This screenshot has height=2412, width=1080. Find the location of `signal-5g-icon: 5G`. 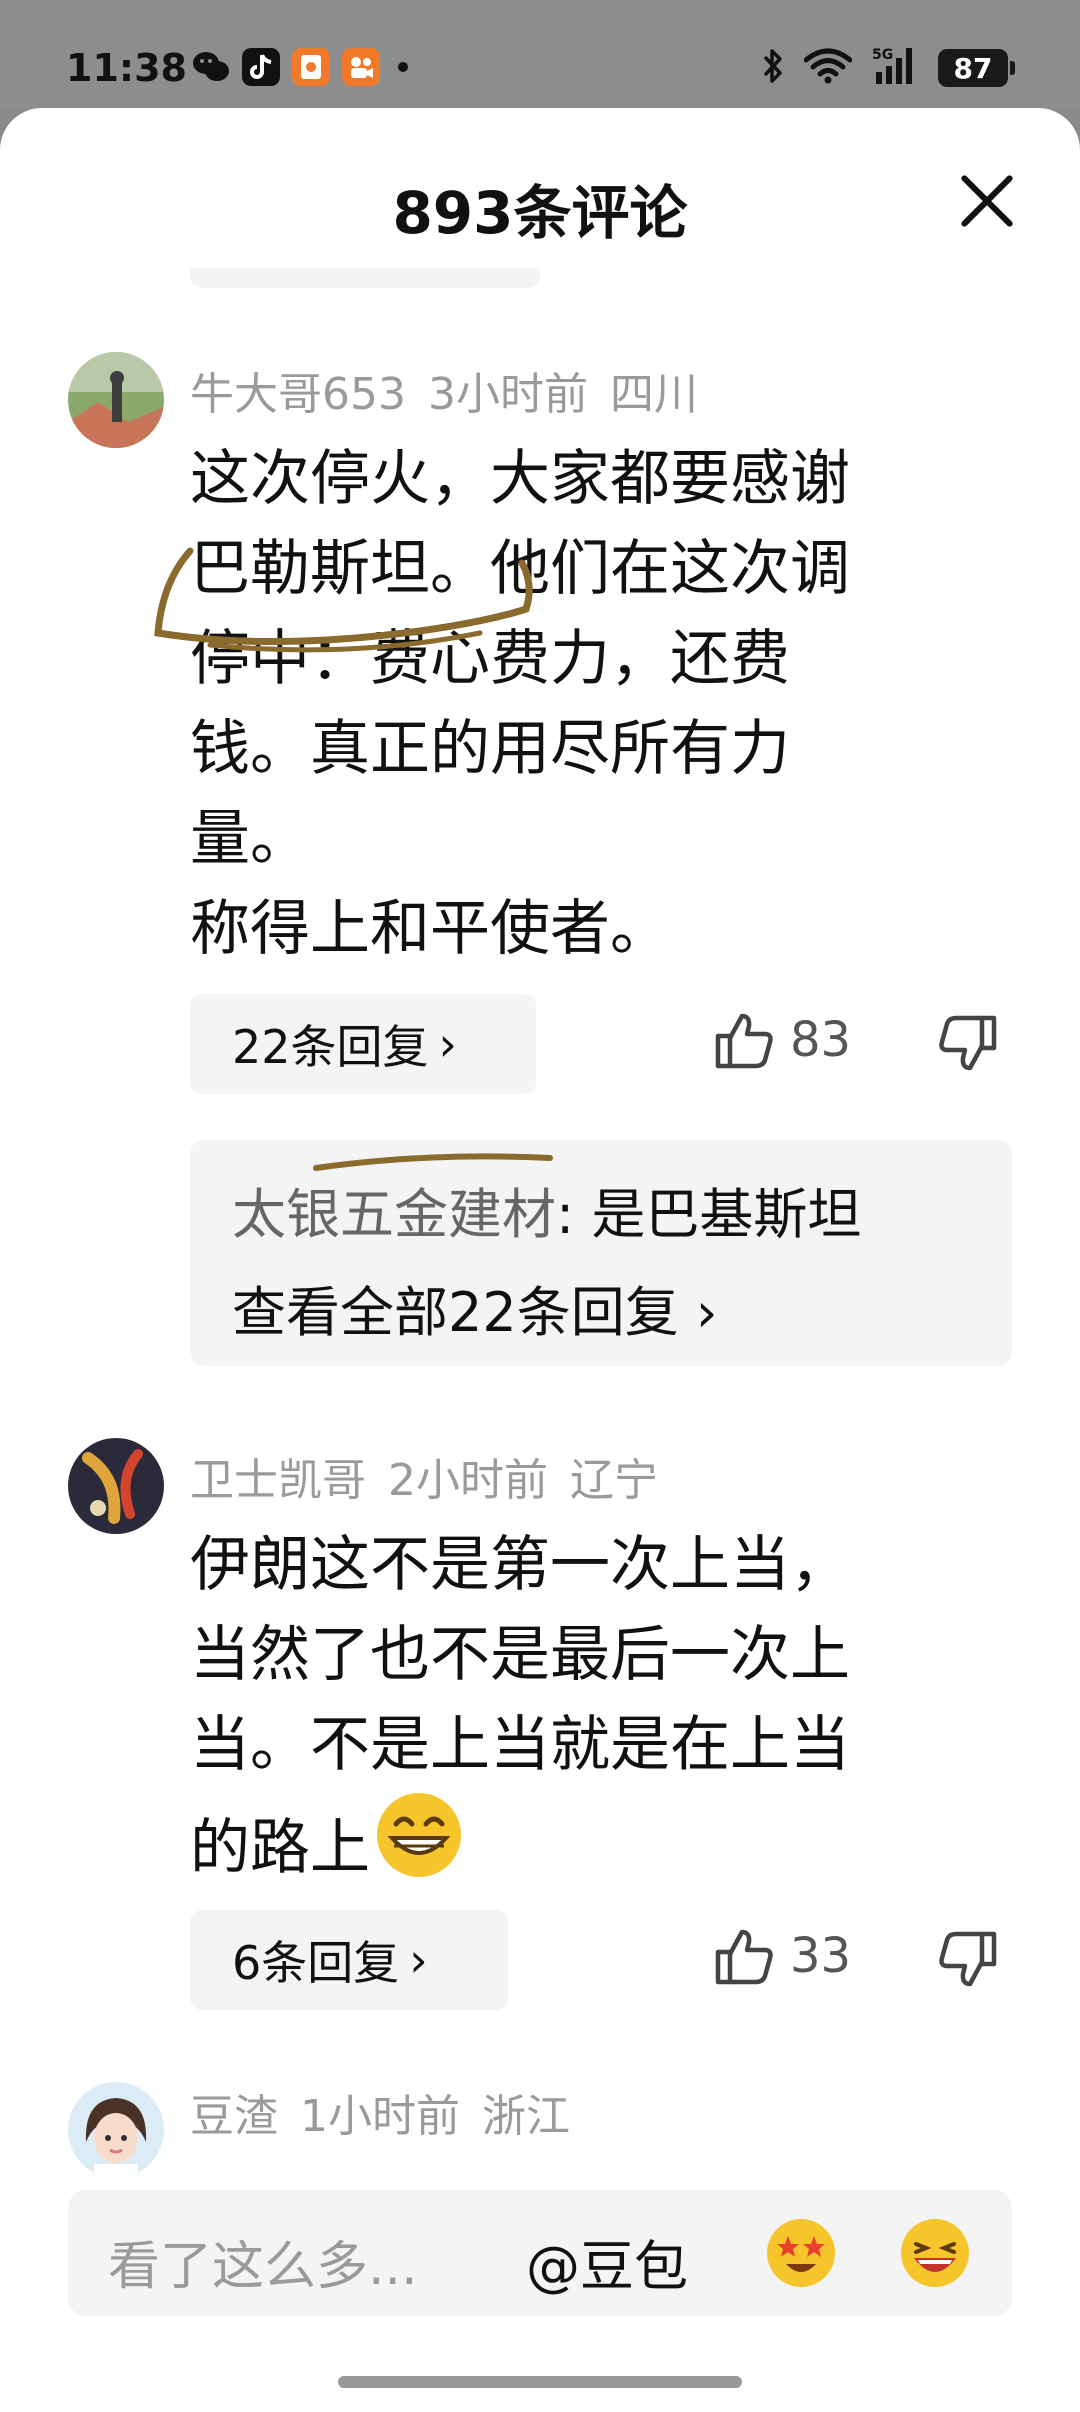

signal-5g-icon: 5G is located at coordinates (895, 68).